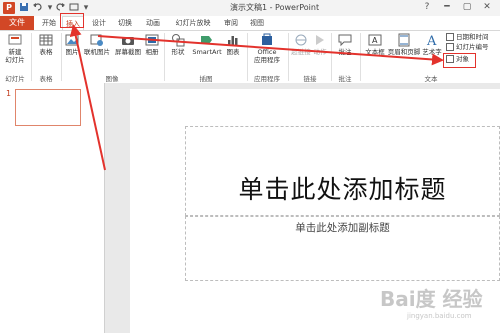 The width and height of the screenshot is (500, 333). What do you see at coordinates (257, 23) in the screenshot?
I see `tab-view: 视图` at bounding box center [257, 23].